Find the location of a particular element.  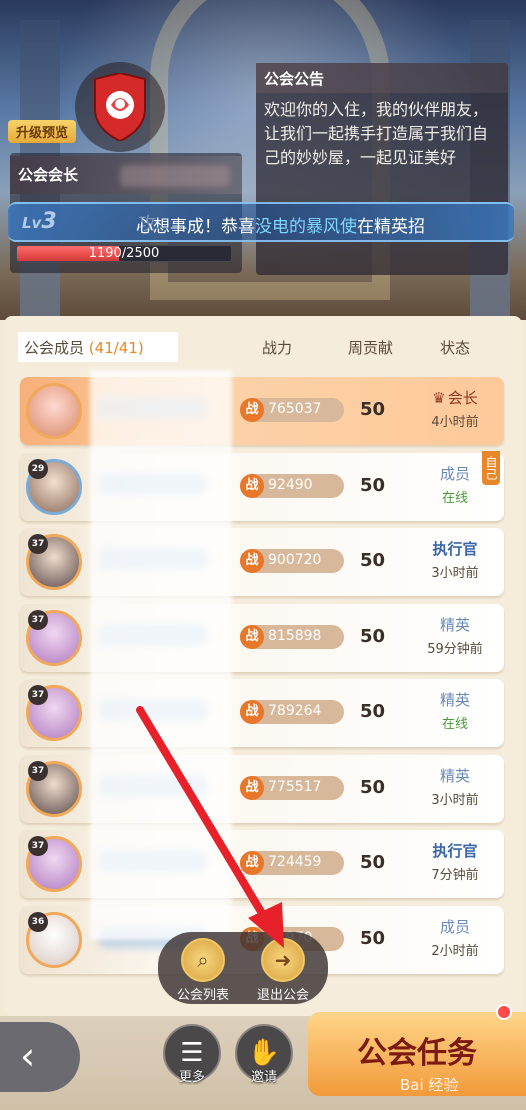

power-value: 789264 is located at coordinates (295, 711).